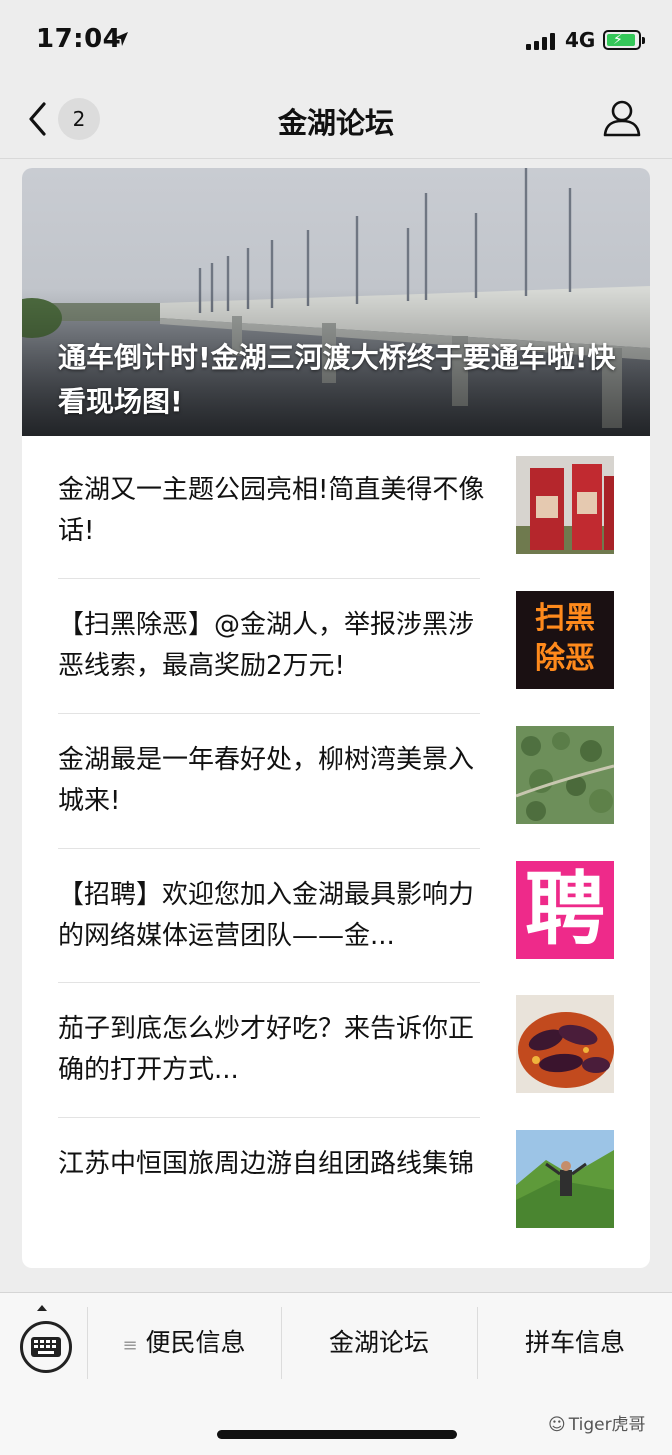  I want to click on recruit-thumbnail: 聘, so click(565, 910).